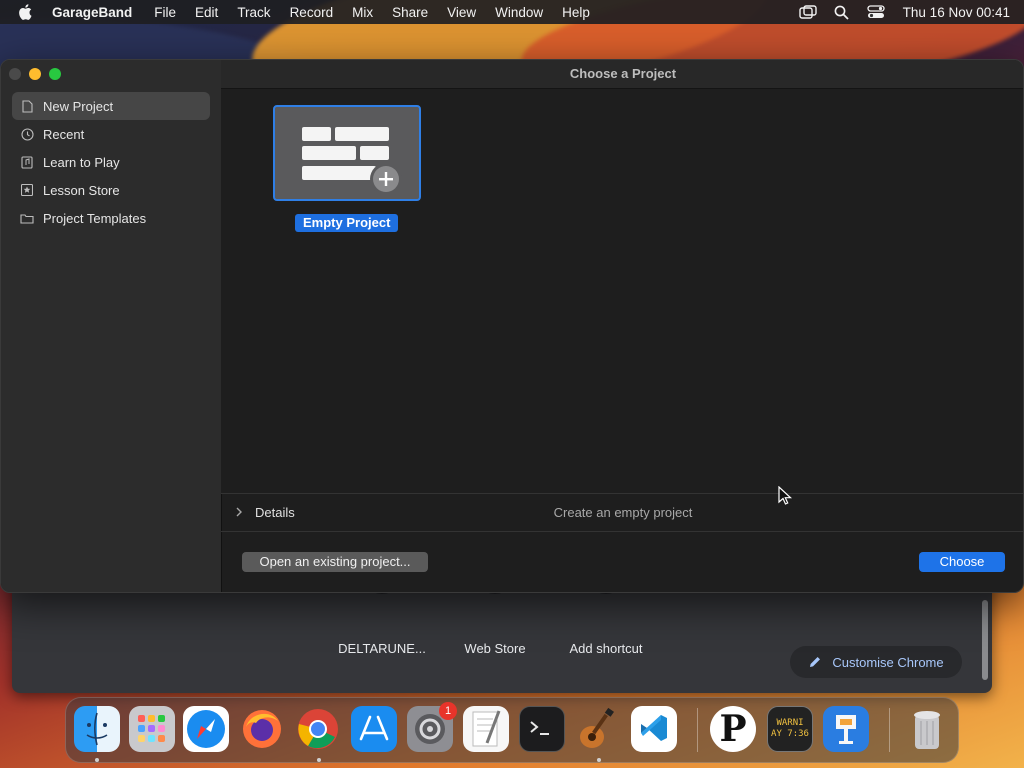 The height and width of the screenshot is (768, 1024). Describe the element at coordinates (606, 648) in the screenshot. I see `shortcut-label: Add shortcut` at that location.